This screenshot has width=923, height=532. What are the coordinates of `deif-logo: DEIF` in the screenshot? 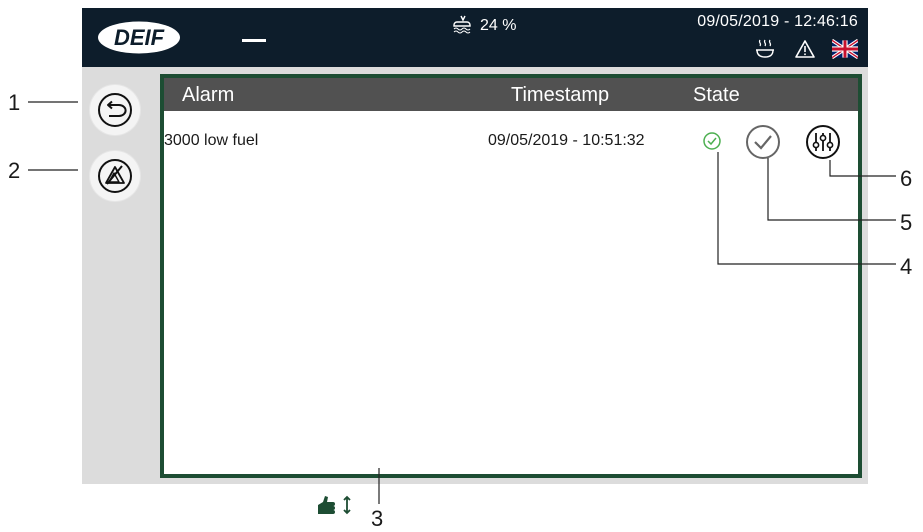 It's located at (139, 37).